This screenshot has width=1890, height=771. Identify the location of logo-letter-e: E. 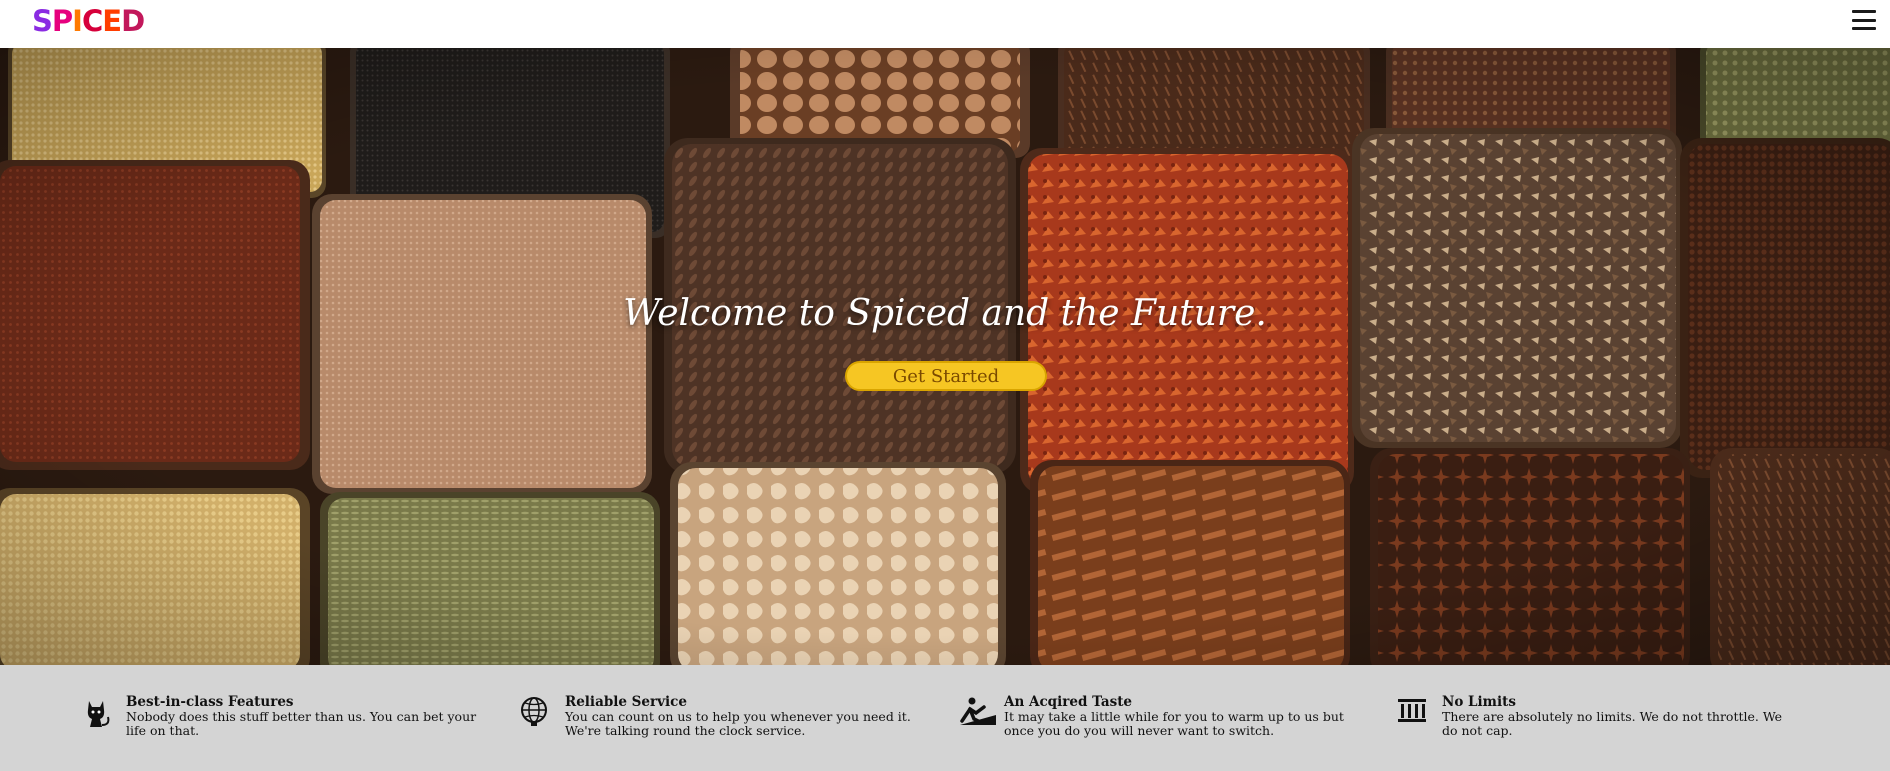
(112, 21).